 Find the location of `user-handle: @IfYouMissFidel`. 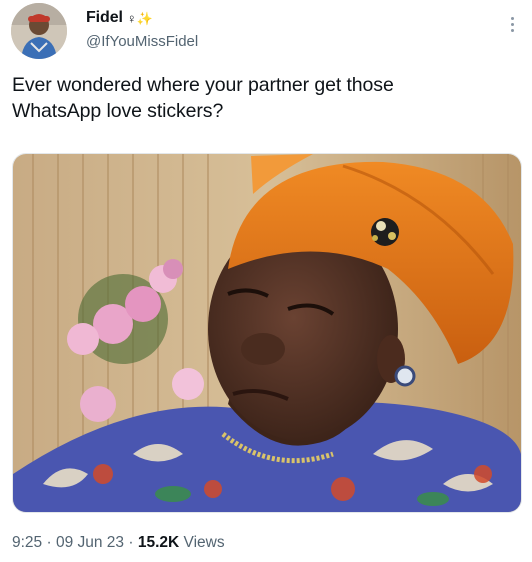

user-handle: @IfYouMissFidel is located at coordinates (142, 41).